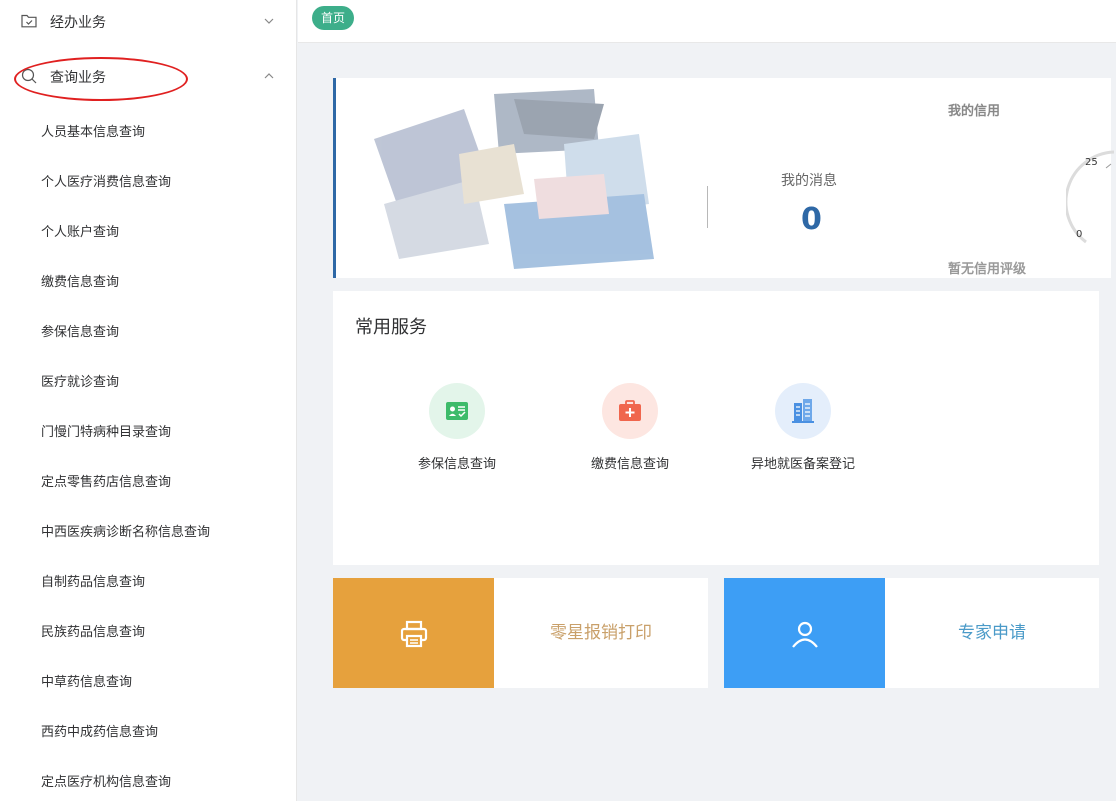 The width and height of the screenshot is (1116, 801). What do you see at coordinates (520, 633) in the screenshot?
I see `tile-reimbursement-print: 零星报销打印` at bounding box center [520, 633].